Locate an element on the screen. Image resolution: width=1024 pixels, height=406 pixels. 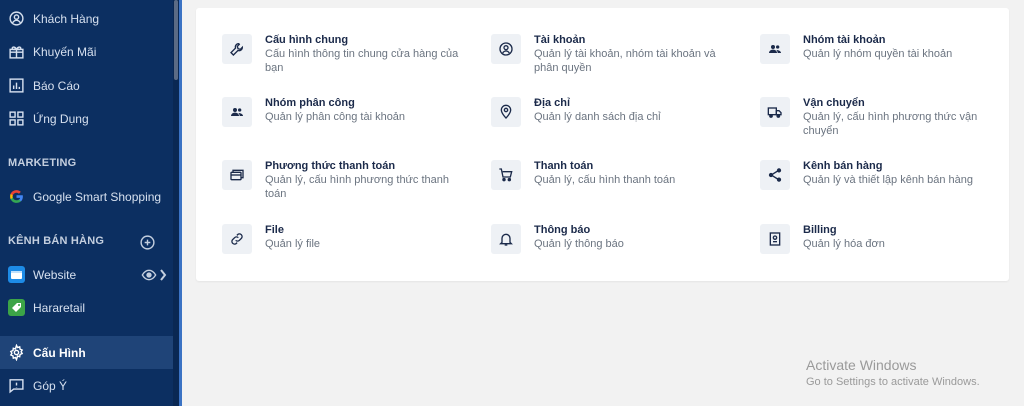
setting-desc: Quản lý phân công tài khoản is located at coordinates (335, 117).